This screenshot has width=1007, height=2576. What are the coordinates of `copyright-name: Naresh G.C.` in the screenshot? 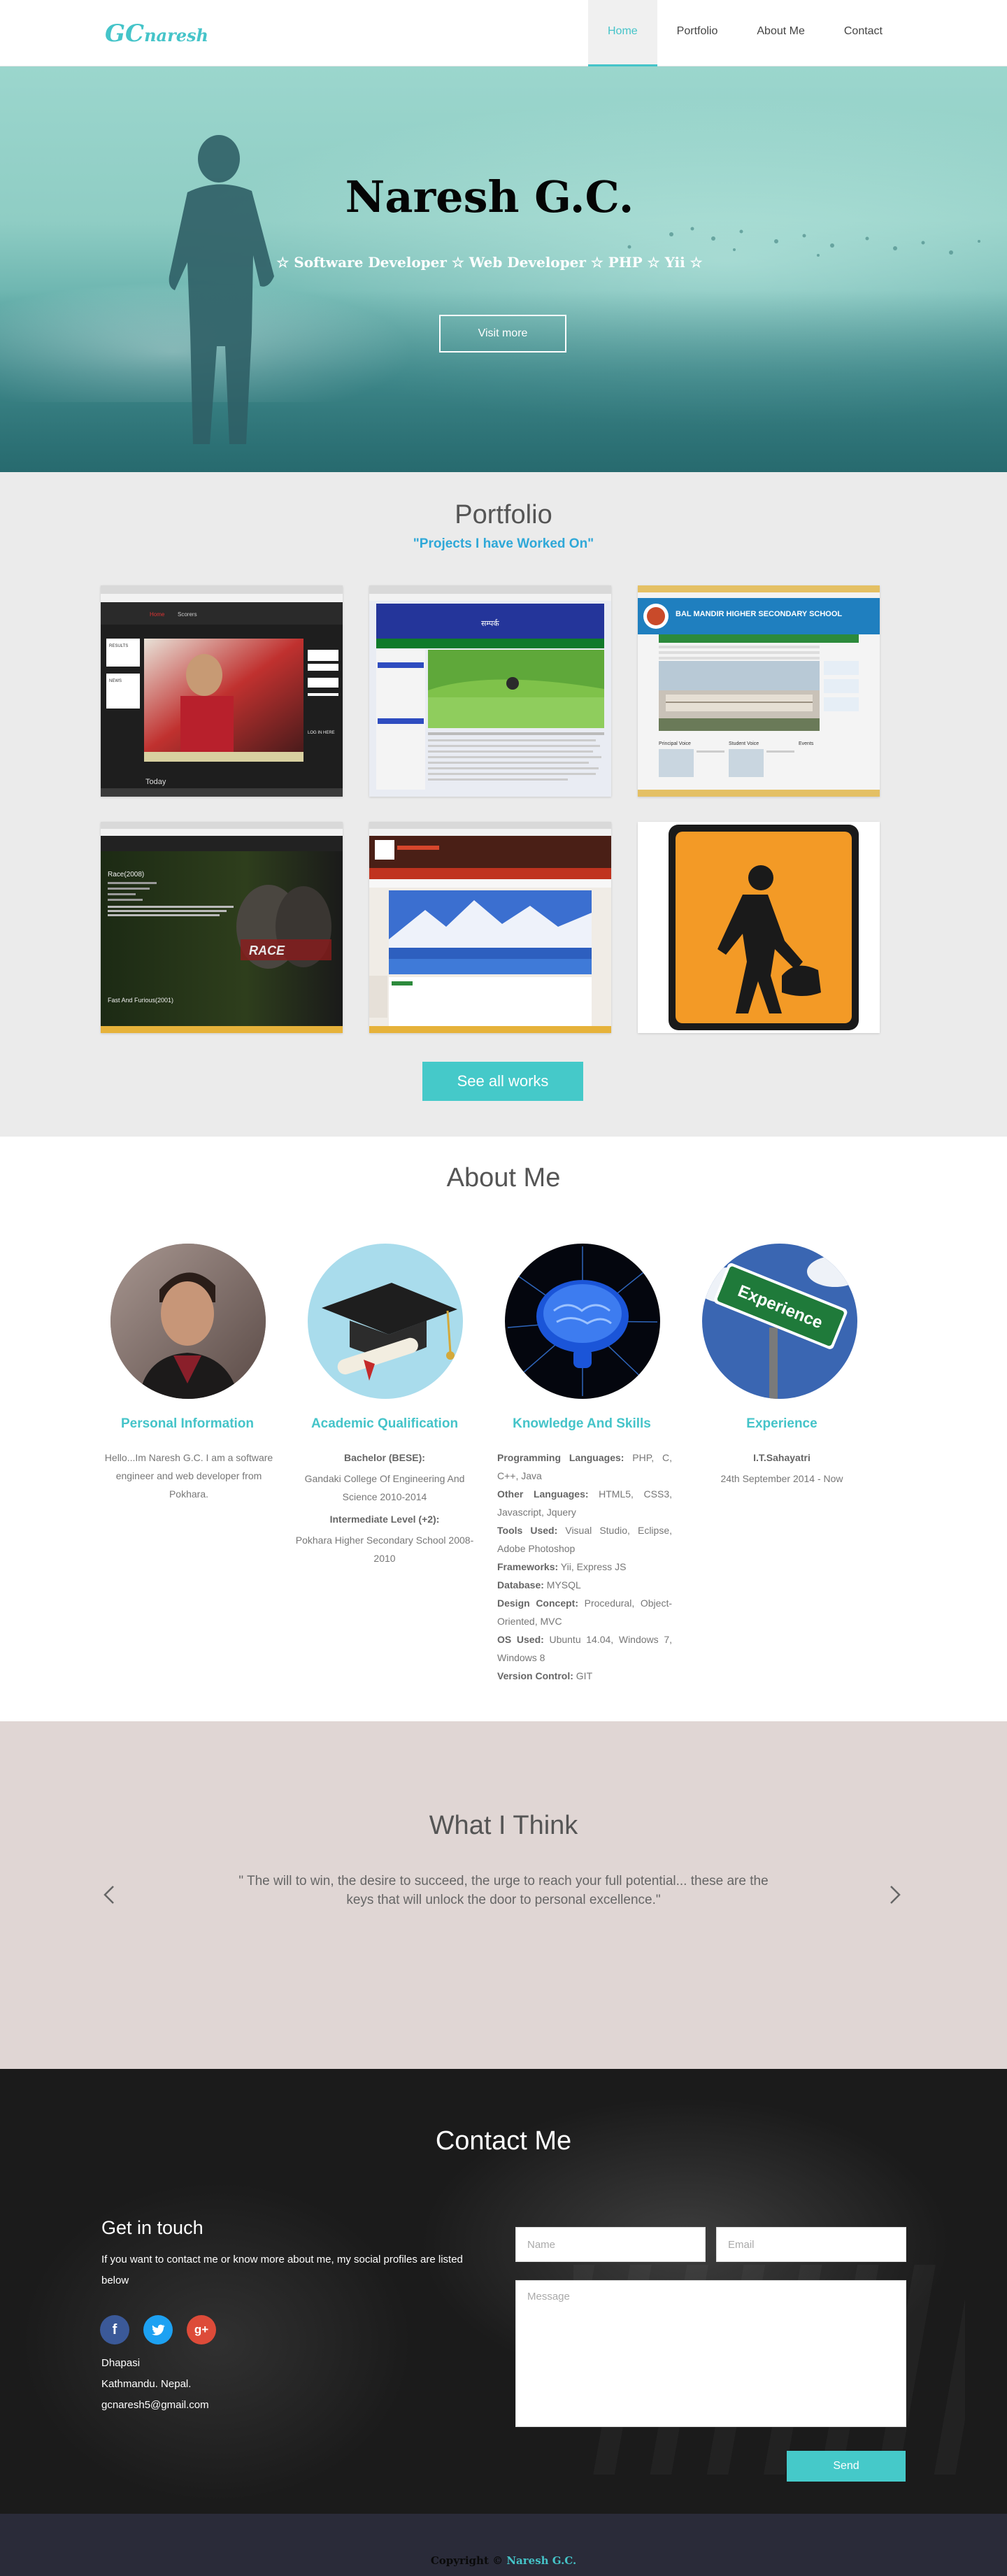 It's located at (541, 2560).